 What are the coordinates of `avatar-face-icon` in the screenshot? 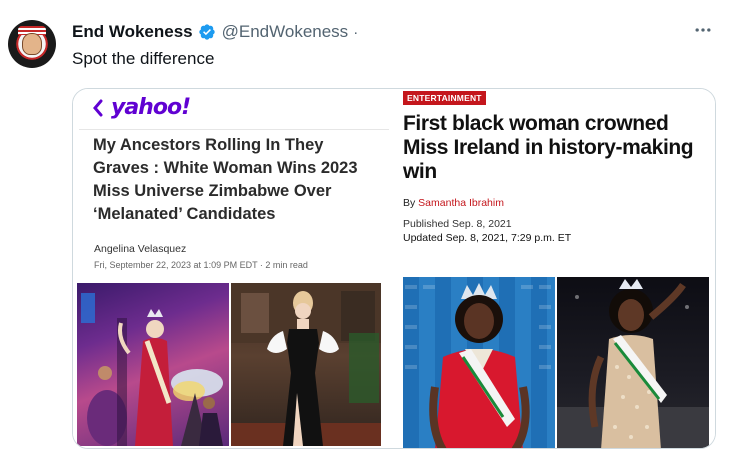 It's located at (32, 44).